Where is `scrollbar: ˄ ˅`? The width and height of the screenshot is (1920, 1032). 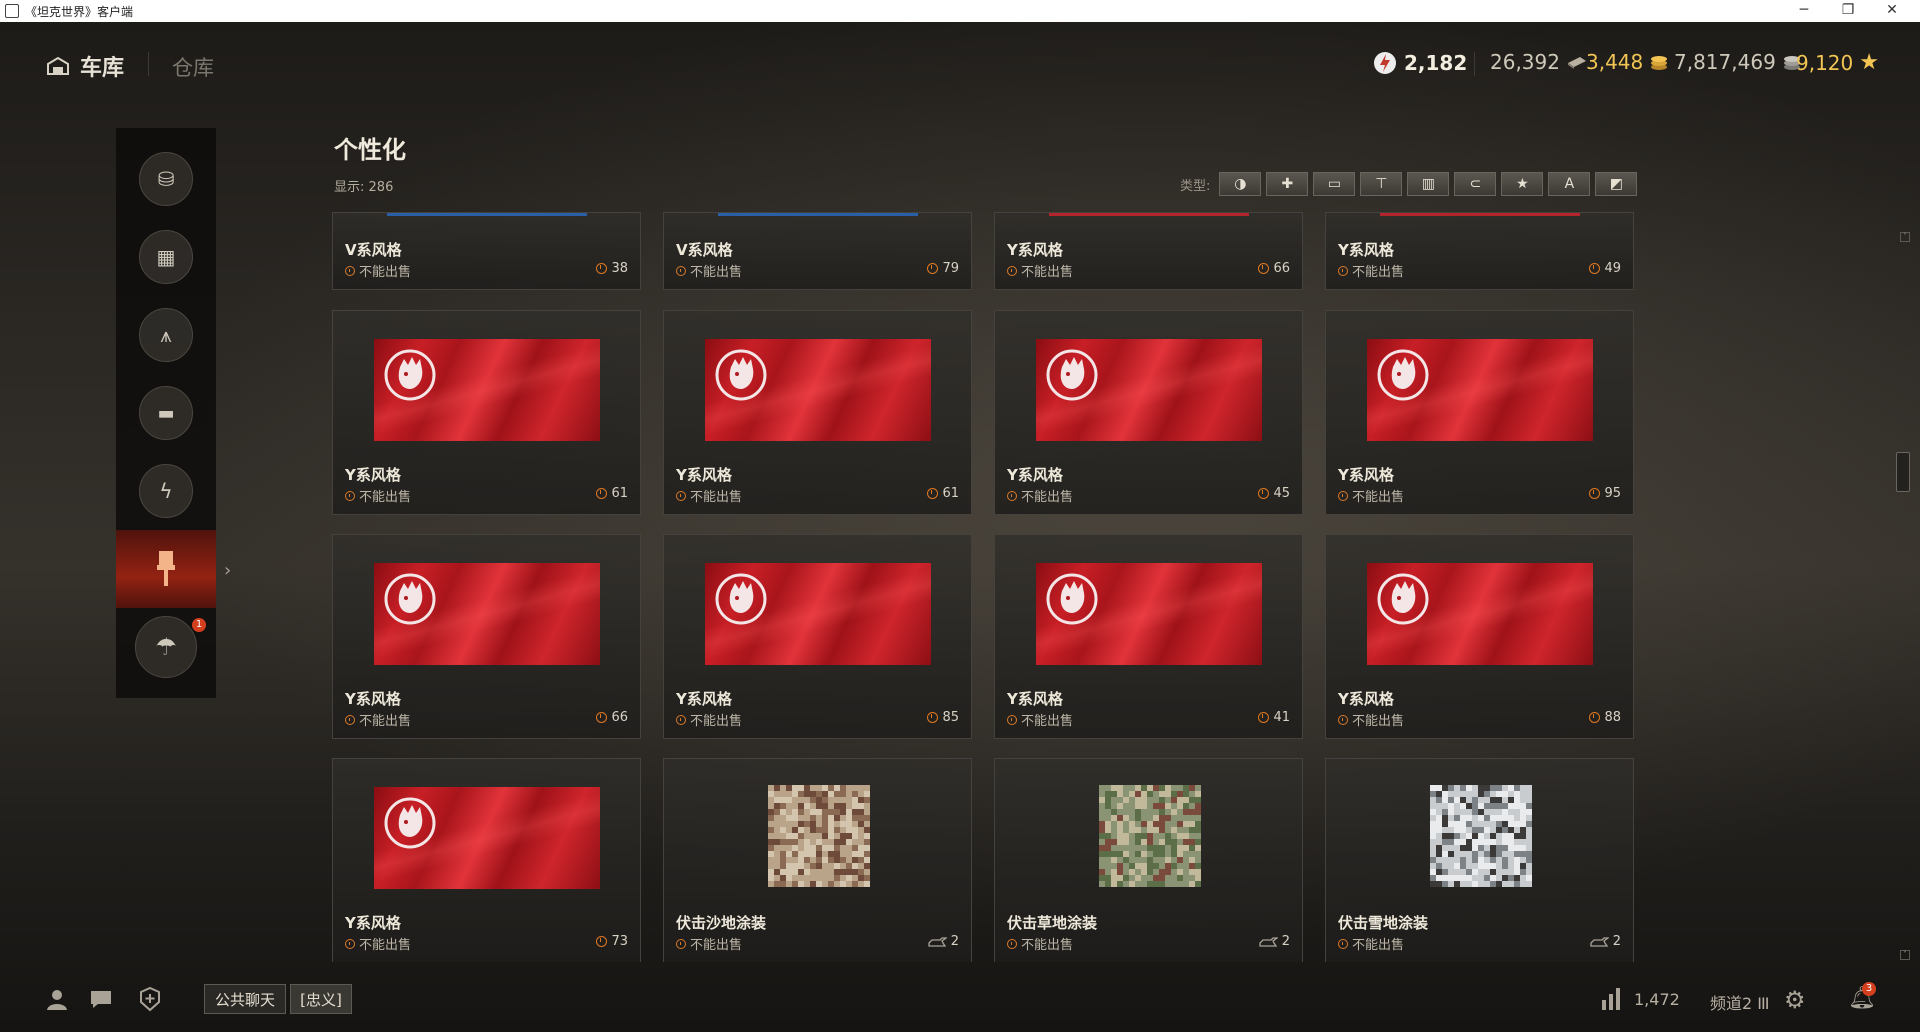 scrollbar: ˄ ˅ is located at coordinates (1905, 597).